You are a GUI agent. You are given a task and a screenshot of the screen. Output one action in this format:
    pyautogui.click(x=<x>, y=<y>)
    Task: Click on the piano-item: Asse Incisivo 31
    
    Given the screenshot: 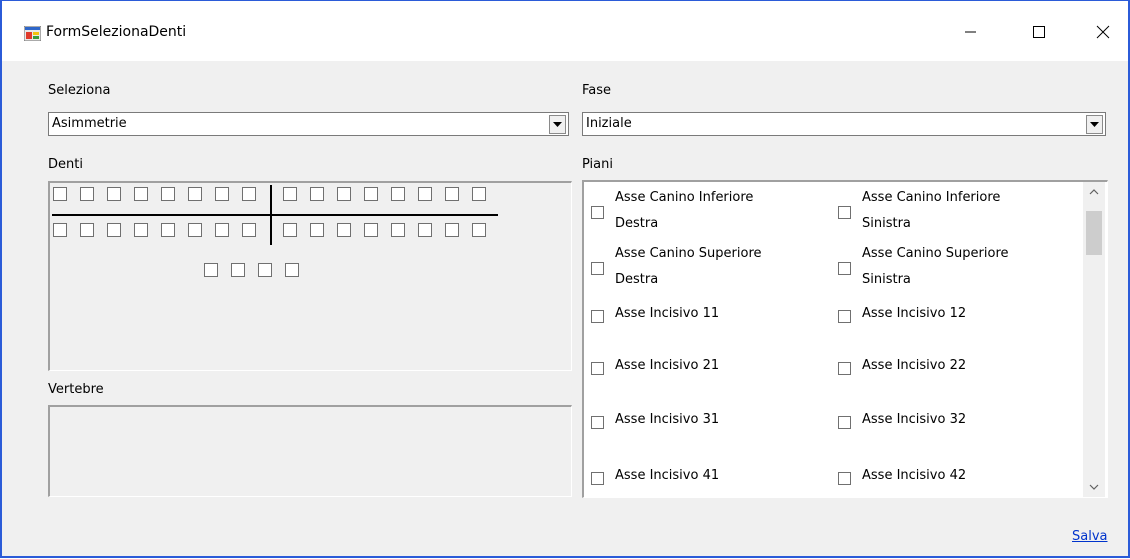 What is the action you would take?
    pyautogui.click(x=702, y=421)
    